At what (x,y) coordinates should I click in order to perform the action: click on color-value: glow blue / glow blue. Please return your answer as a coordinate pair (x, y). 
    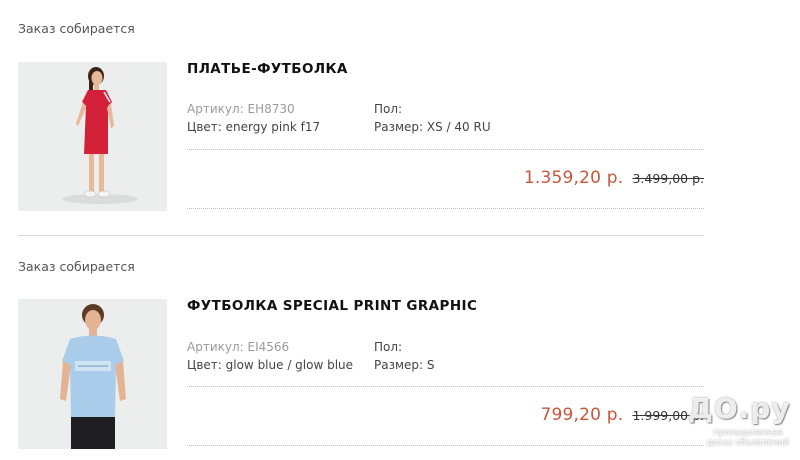
    Looking at the image, I should click on (289, 365).